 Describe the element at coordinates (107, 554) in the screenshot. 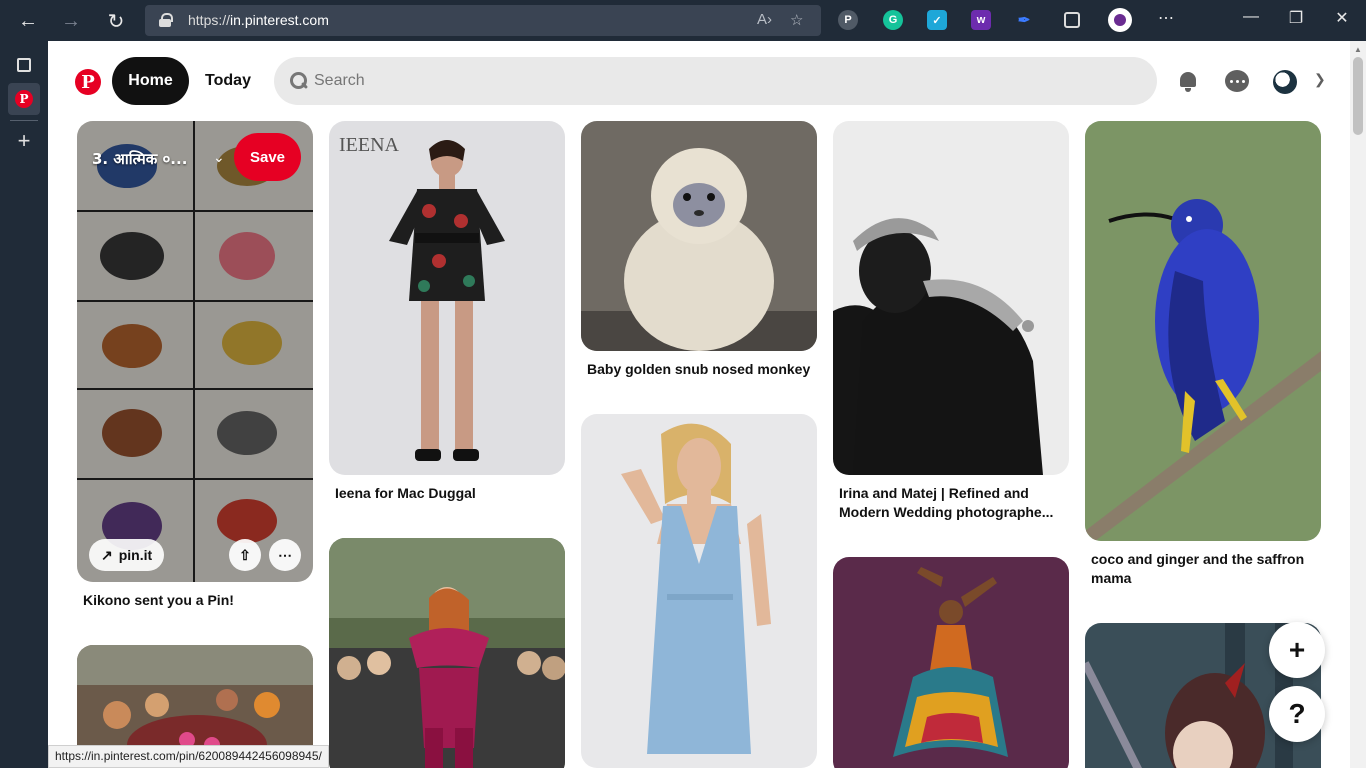

I see `arrow-up-right-icon: ↗` at that location.